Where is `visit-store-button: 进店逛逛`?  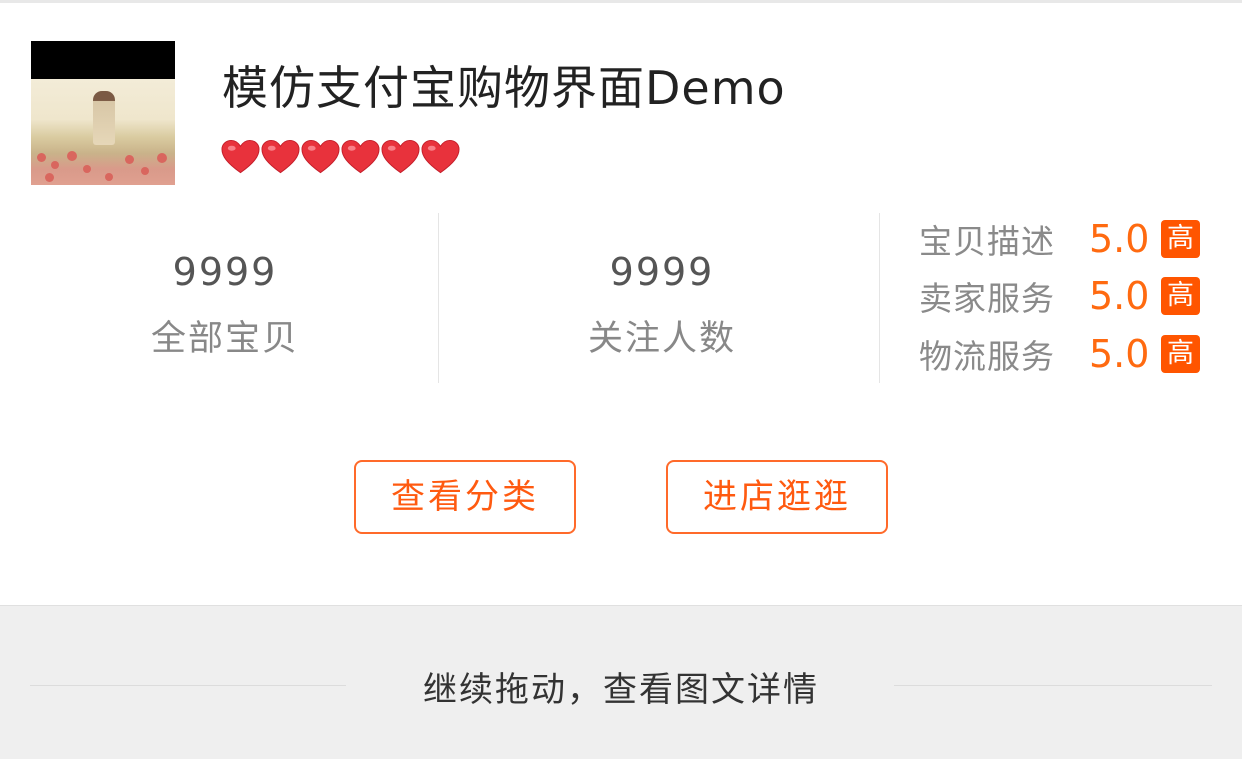
visit-store-button: 进店逛逛 is located at coordinates (777, 497).